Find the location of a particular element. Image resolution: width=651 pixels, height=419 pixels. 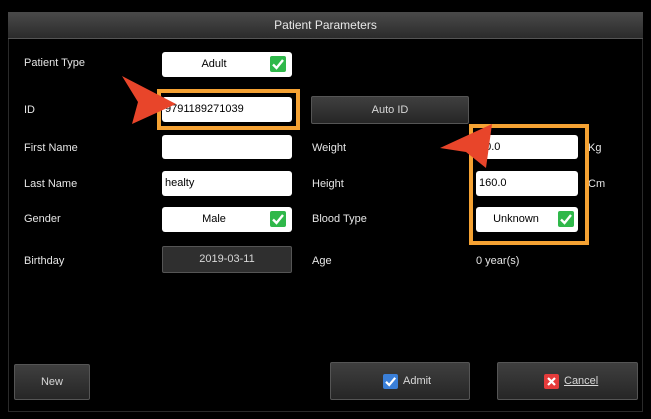

last-name-input: healty is located at coordinates (227, 183).